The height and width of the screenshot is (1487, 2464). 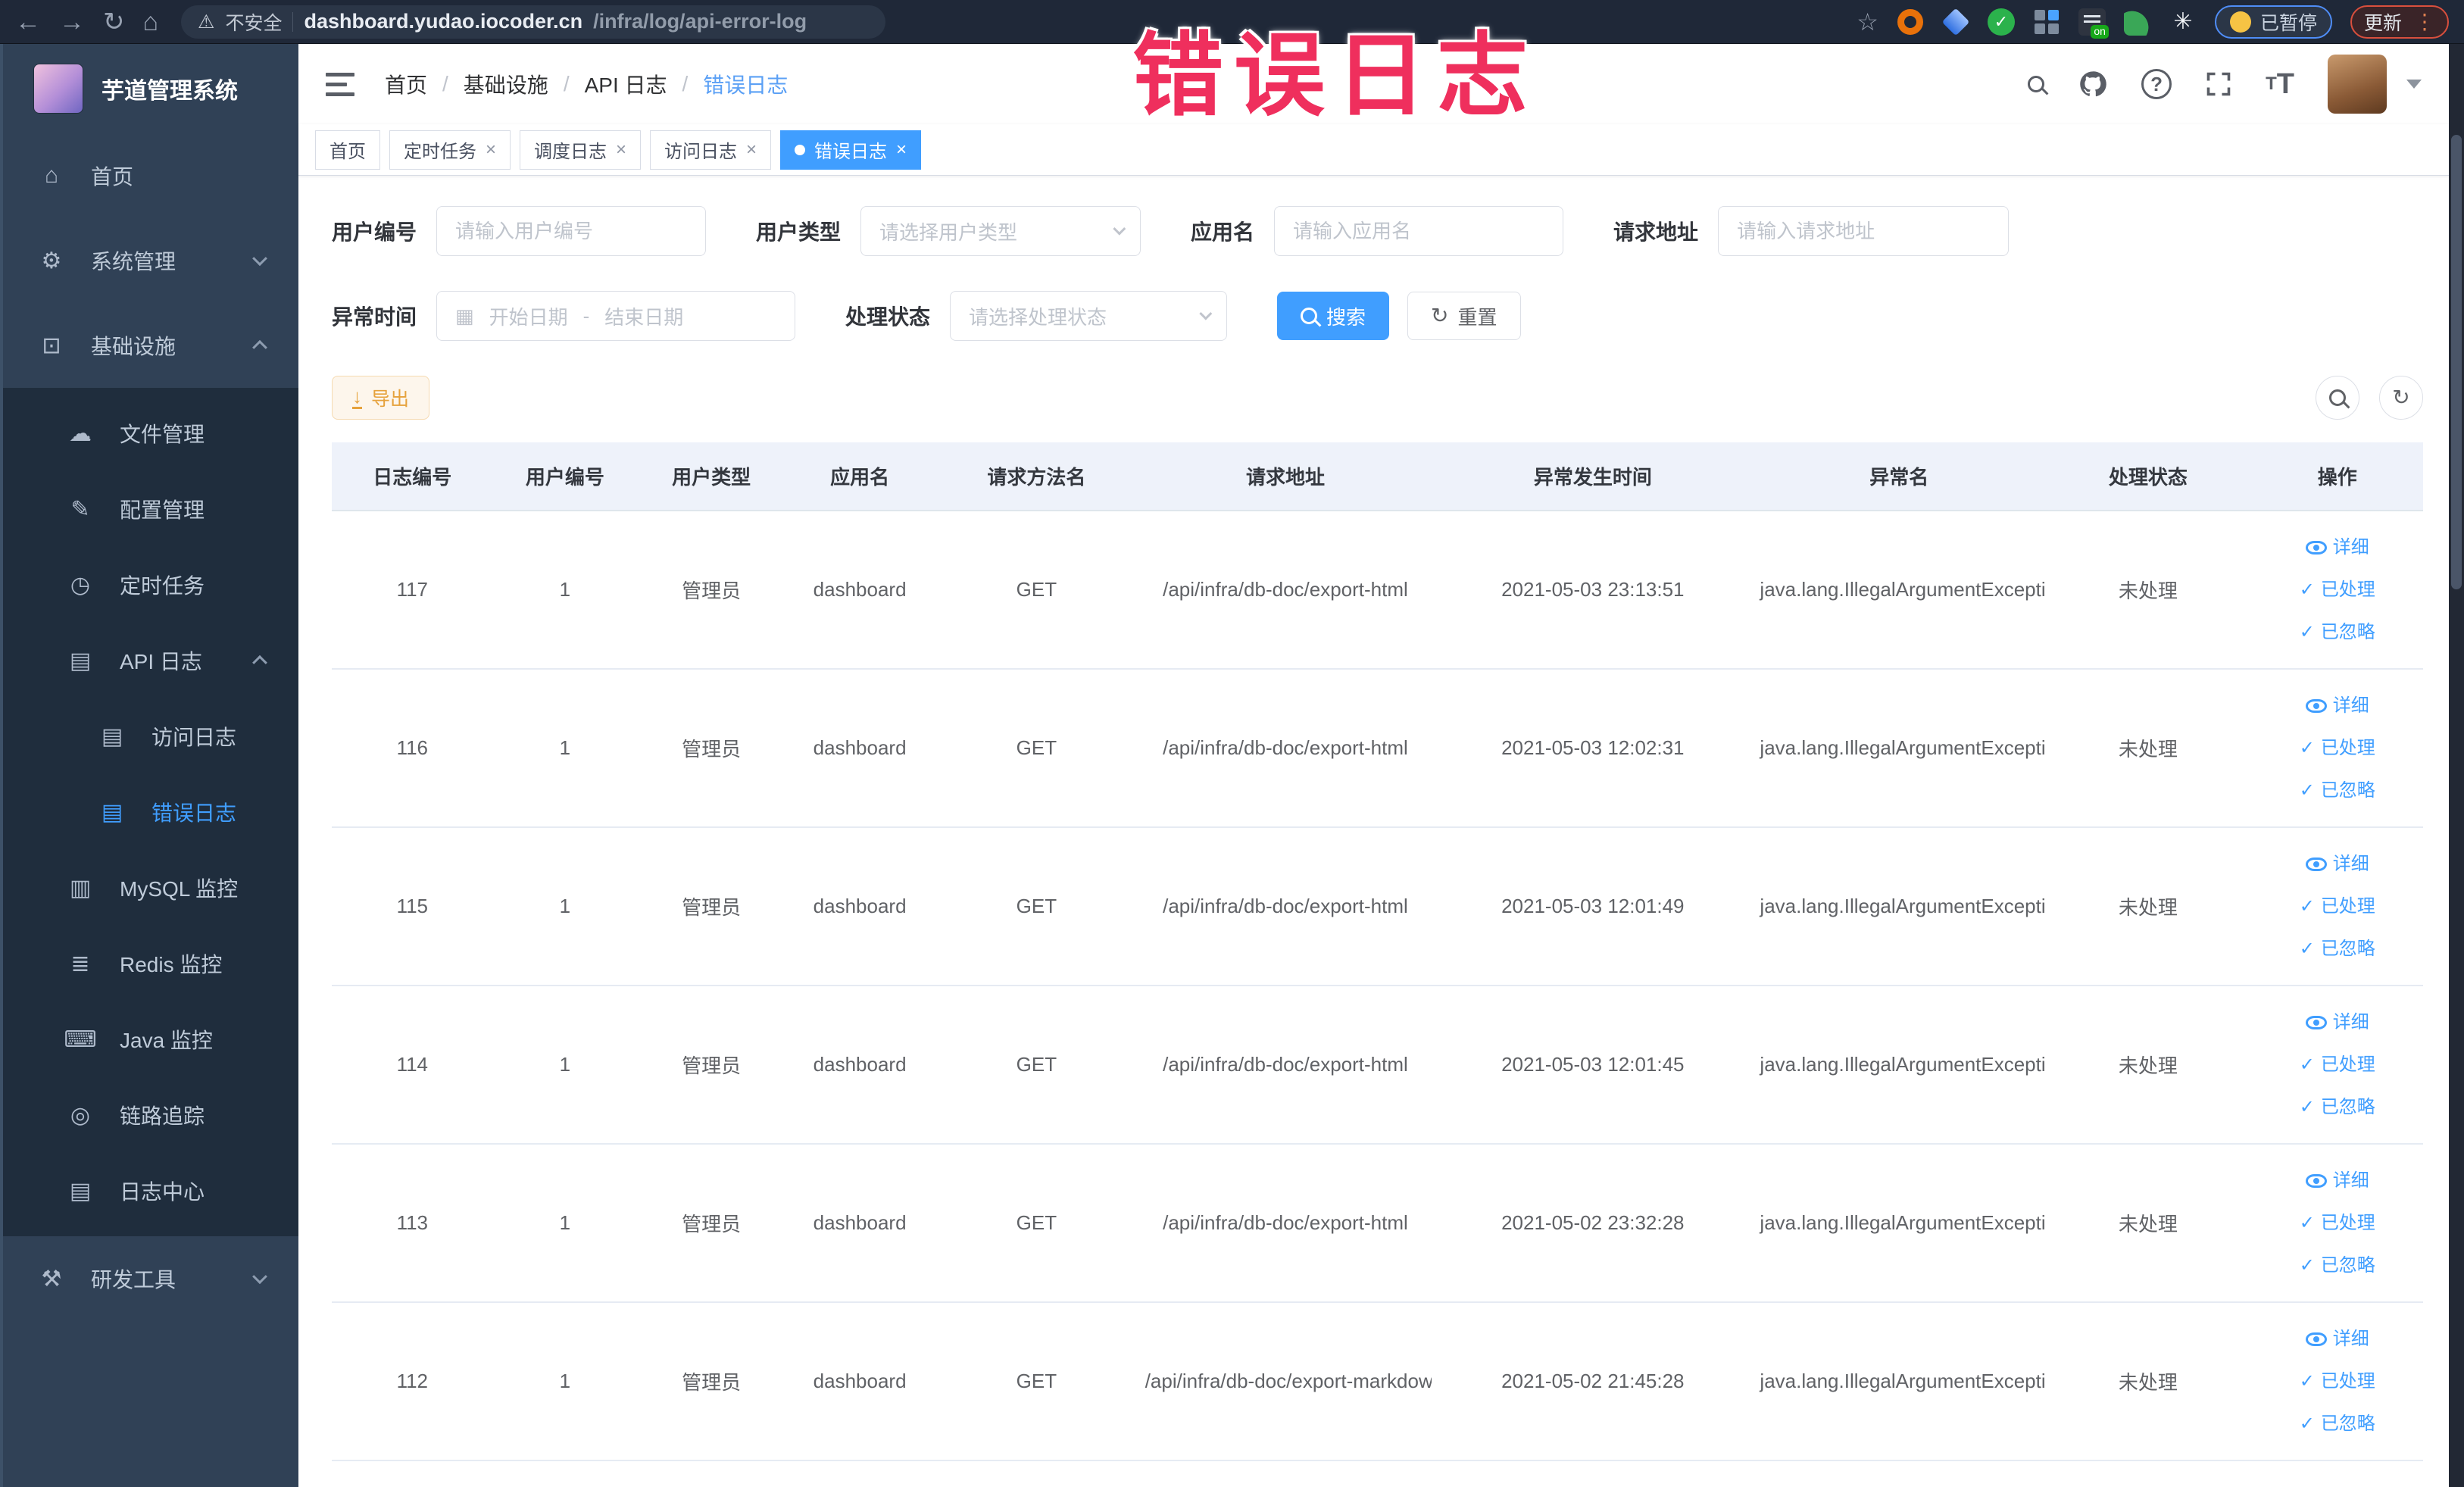 What do you see at coordinates (571, 231) in the screenshot?
I see `user-id-input` at bounding box center [571, 231].